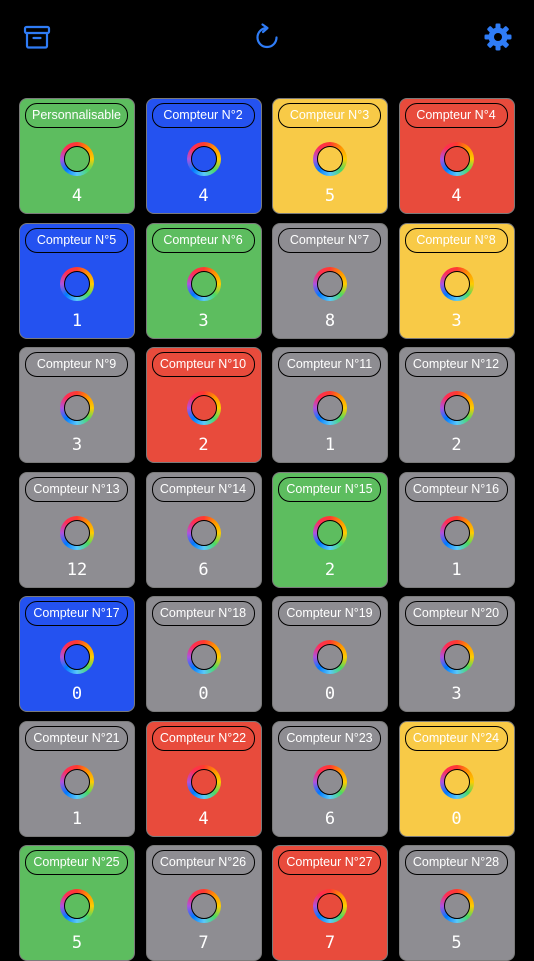 This screenshot has width=534, height=961. I want to click on counter-name-label: Compteur N°9, so click(76, 364).